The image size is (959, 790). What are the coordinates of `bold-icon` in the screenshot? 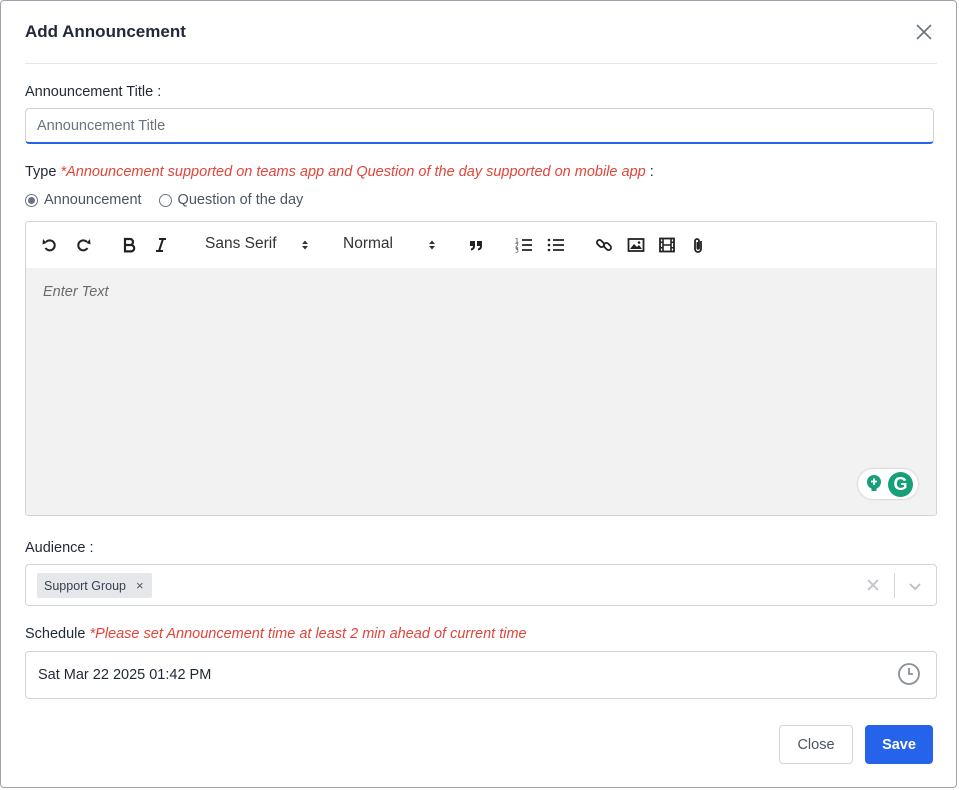 It's located at (129, 245).